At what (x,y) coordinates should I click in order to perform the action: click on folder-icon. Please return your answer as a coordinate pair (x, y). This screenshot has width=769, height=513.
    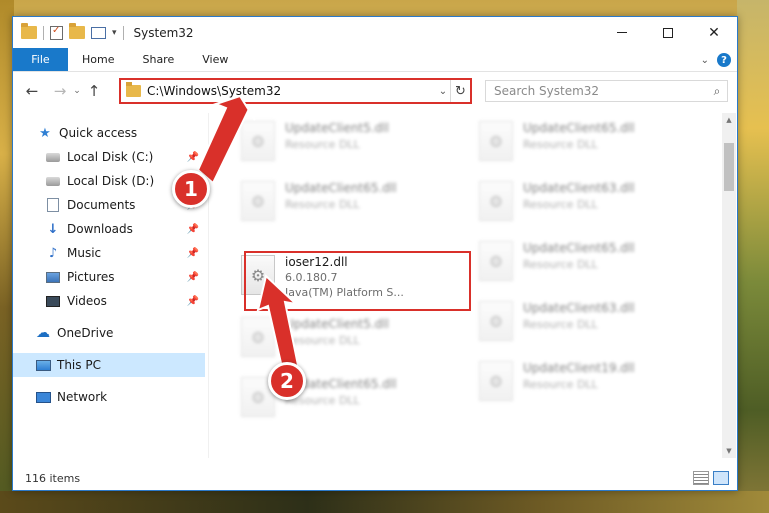
    Looking at the image, I should click on (29, 31).